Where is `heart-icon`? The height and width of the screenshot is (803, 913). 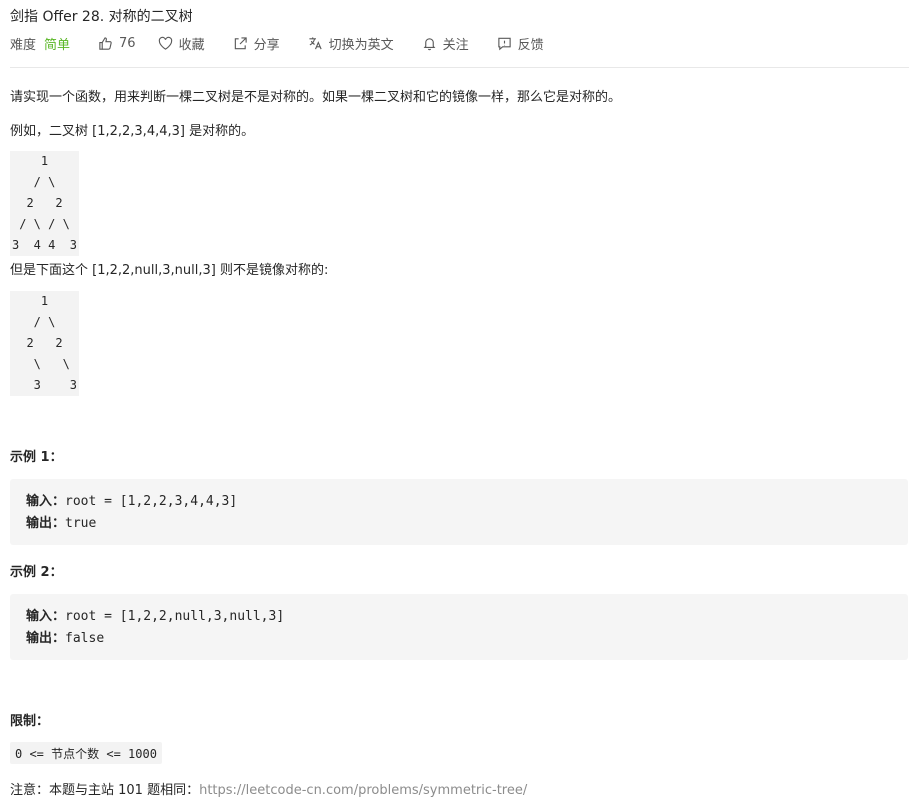 heart-icon is located at coordinates (165, 43).